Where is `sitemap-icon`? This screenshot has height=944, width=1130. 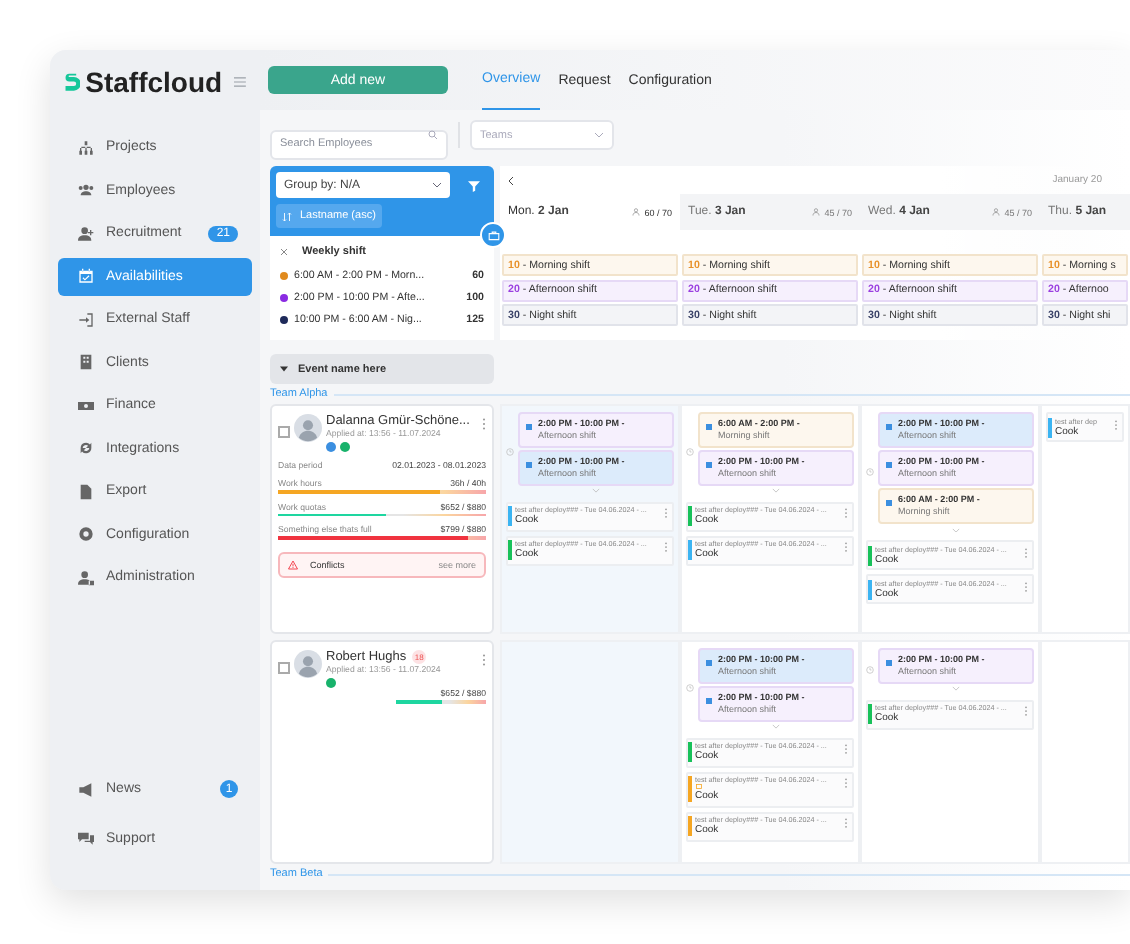 sitemap-icon is located at coordinates (86, 147).